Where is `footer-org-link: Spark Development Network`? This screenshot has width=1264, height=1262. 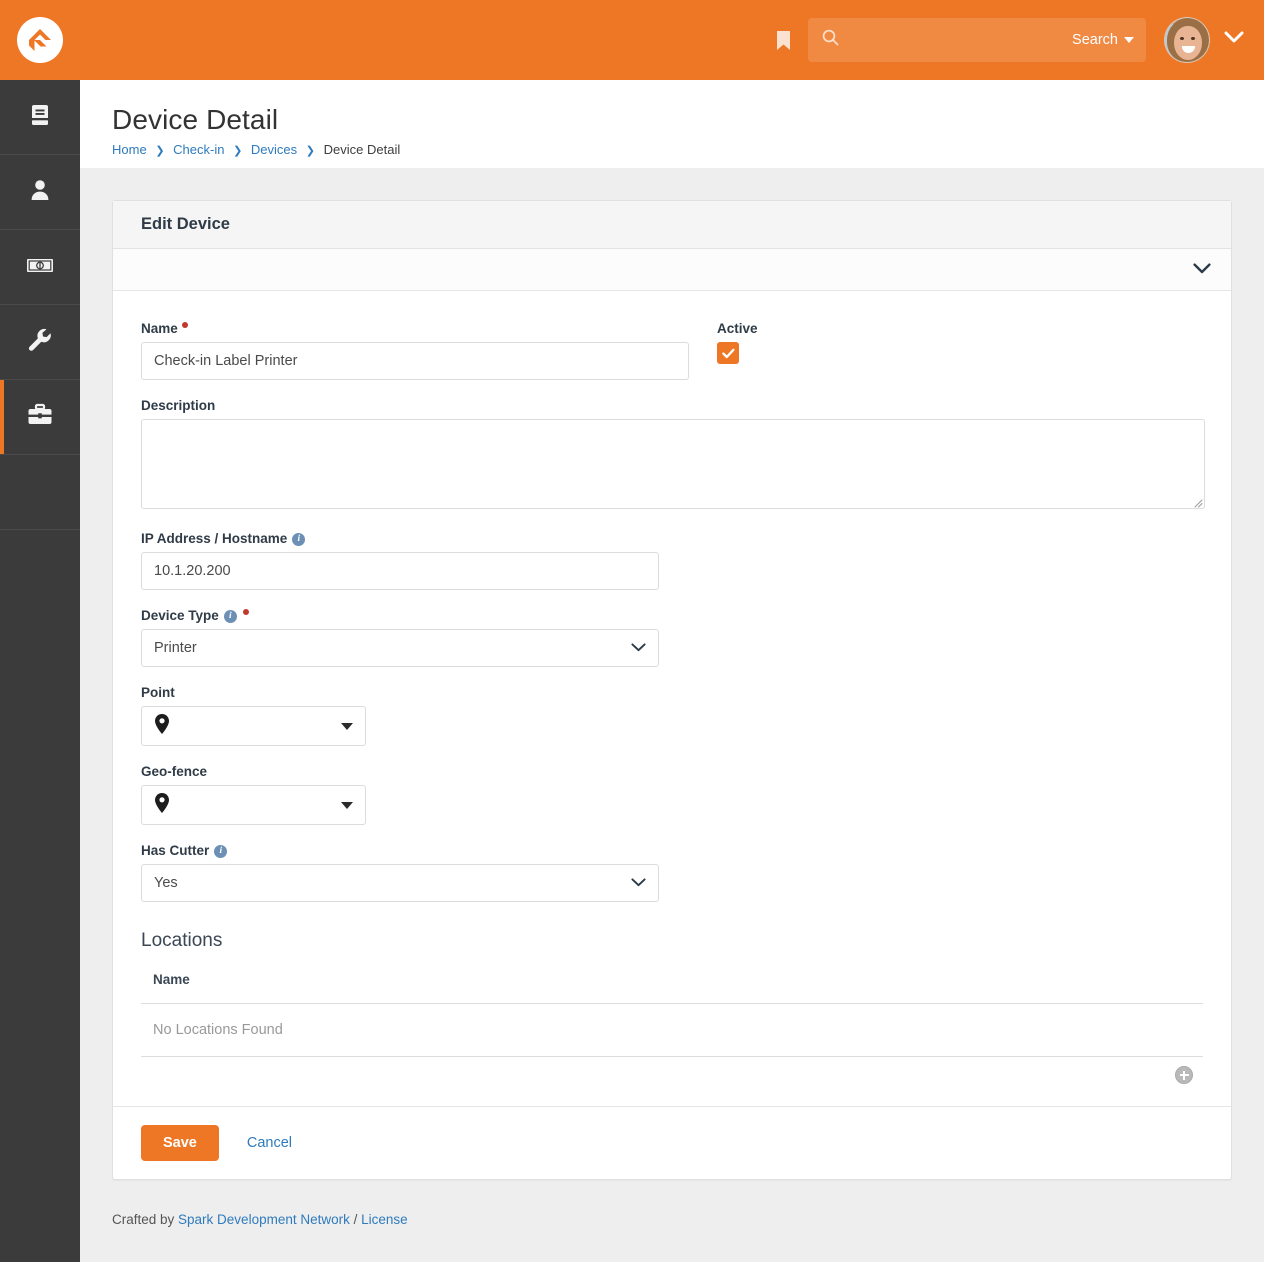
footer-org-link: Spark Development Network is located at coordinates (264, 1219).